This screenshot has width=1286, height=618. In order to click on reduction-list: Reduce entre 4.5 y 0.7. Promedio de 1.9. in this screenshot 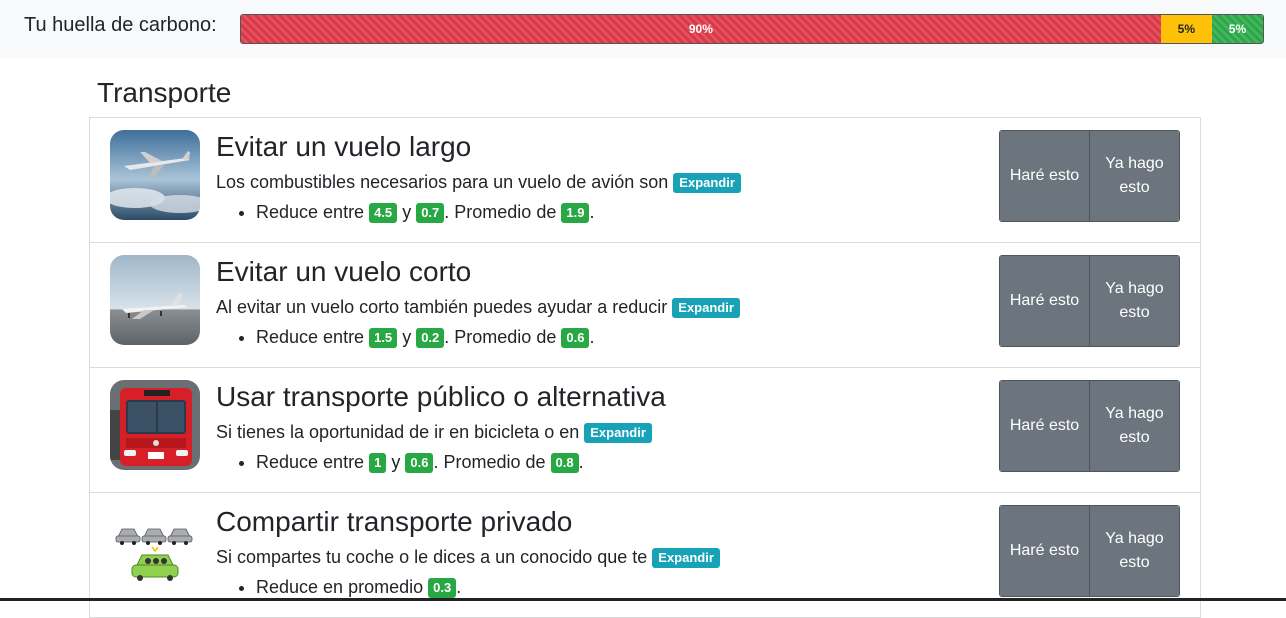, I will do `click(596, 212)`.